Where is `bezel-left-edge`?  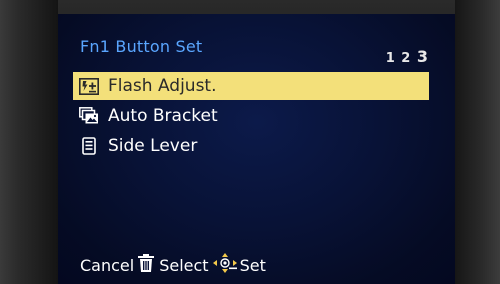 bezel-left-edge is located at coordinates (29, 142).